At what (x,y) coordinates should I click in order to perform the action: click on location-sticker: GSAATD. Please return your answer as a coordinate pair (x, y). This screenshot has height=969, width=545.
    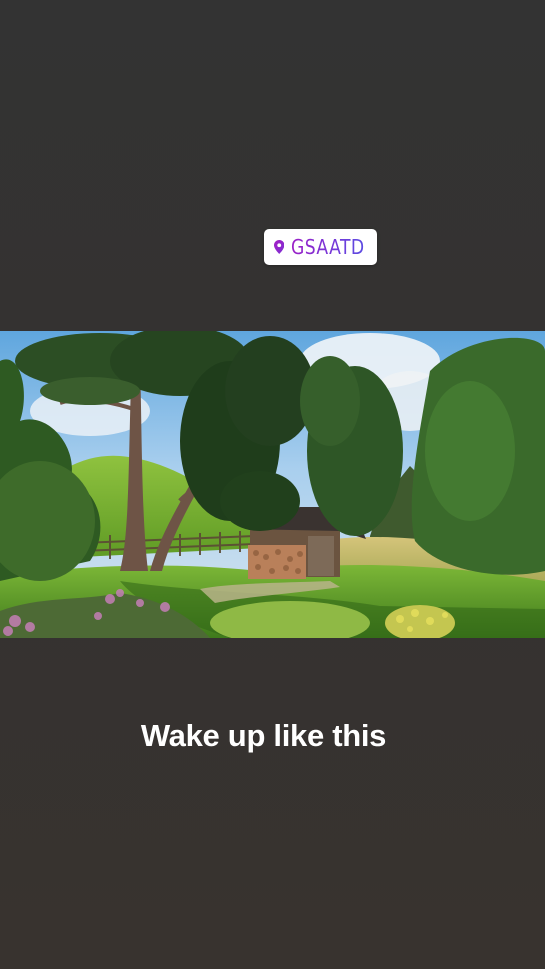
    Looking at the image, I should click on (320, 247).